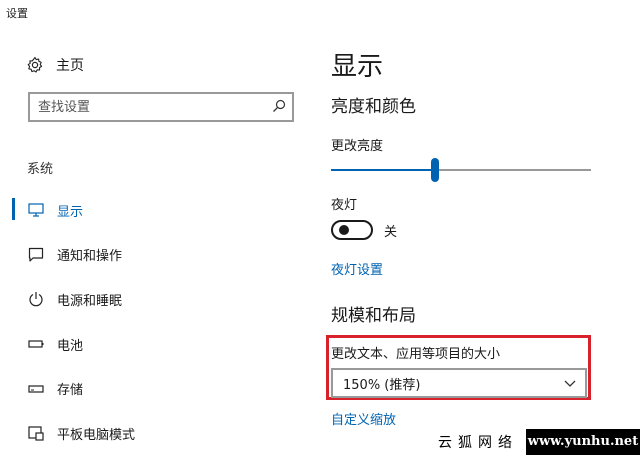 Image resolution: width=640 pixels, height=462 pixels. What do you see at coordinates (17, 13) in the screenshot?
I see `window-title: 设置` at bounding box center [17, 13].